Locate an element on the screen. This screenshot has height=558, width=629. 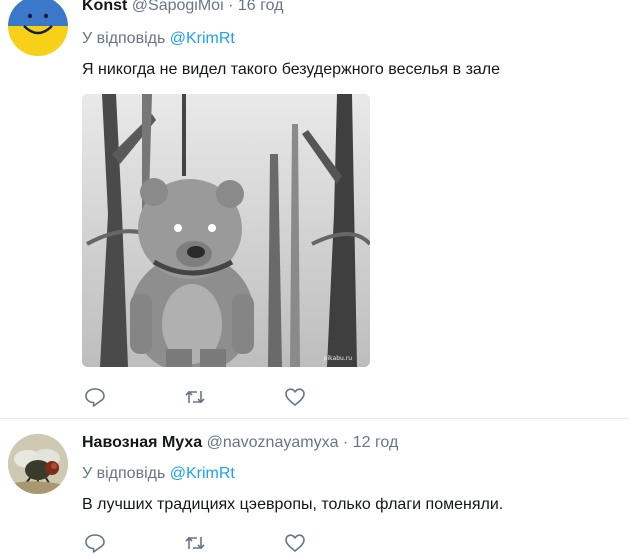
media-watermark: pikabu.ru is located at coordinates (338, 358).